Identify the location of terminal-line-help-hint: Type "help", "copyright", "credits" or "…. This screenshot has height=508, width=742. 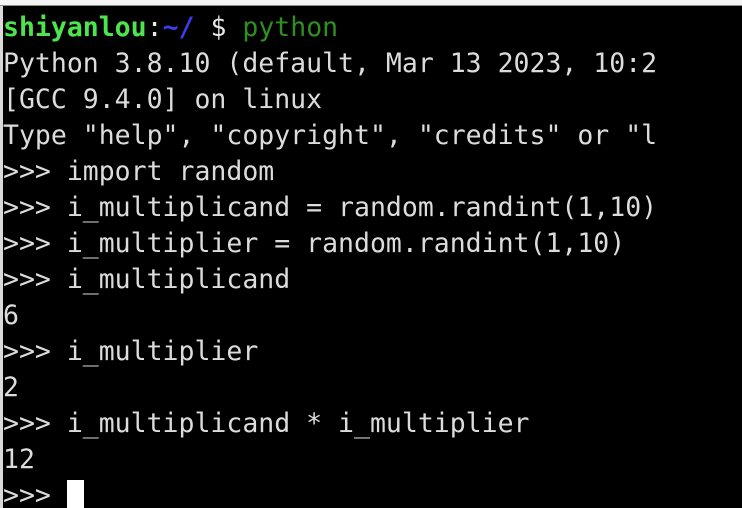
(330, 135).